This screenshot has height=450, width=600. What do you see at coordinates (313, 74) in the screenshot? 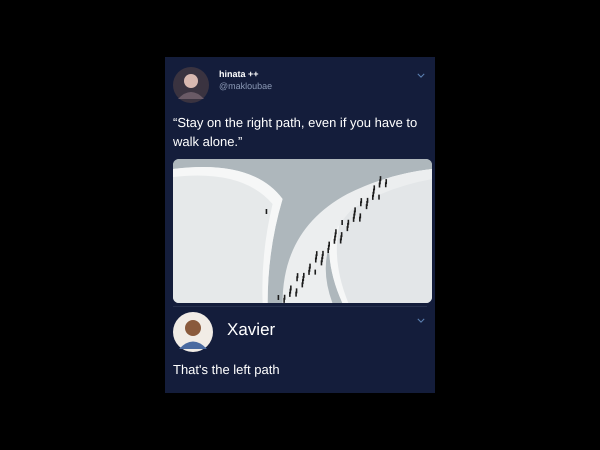
I see `author-name: hinata ++` at bounding box center [313, 74].